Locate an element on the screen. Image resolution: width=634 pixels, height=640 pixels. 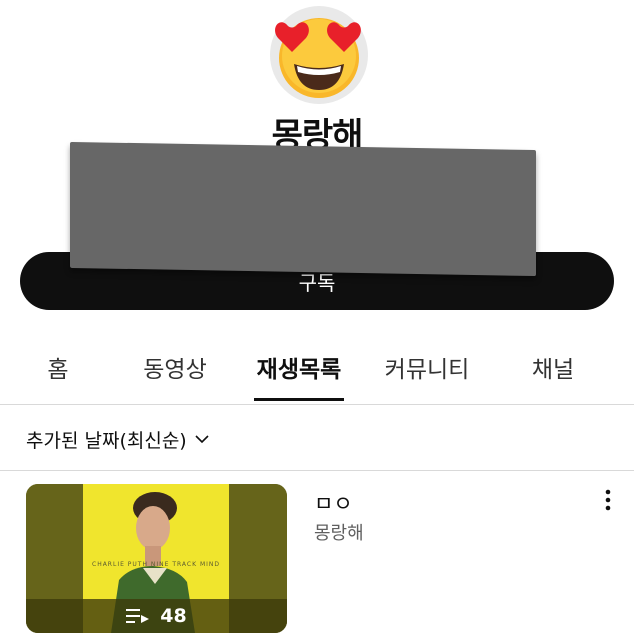
album-title-text: CHARLIE PUTH NINE TRACK MIND is located at coordinates (156, 564).